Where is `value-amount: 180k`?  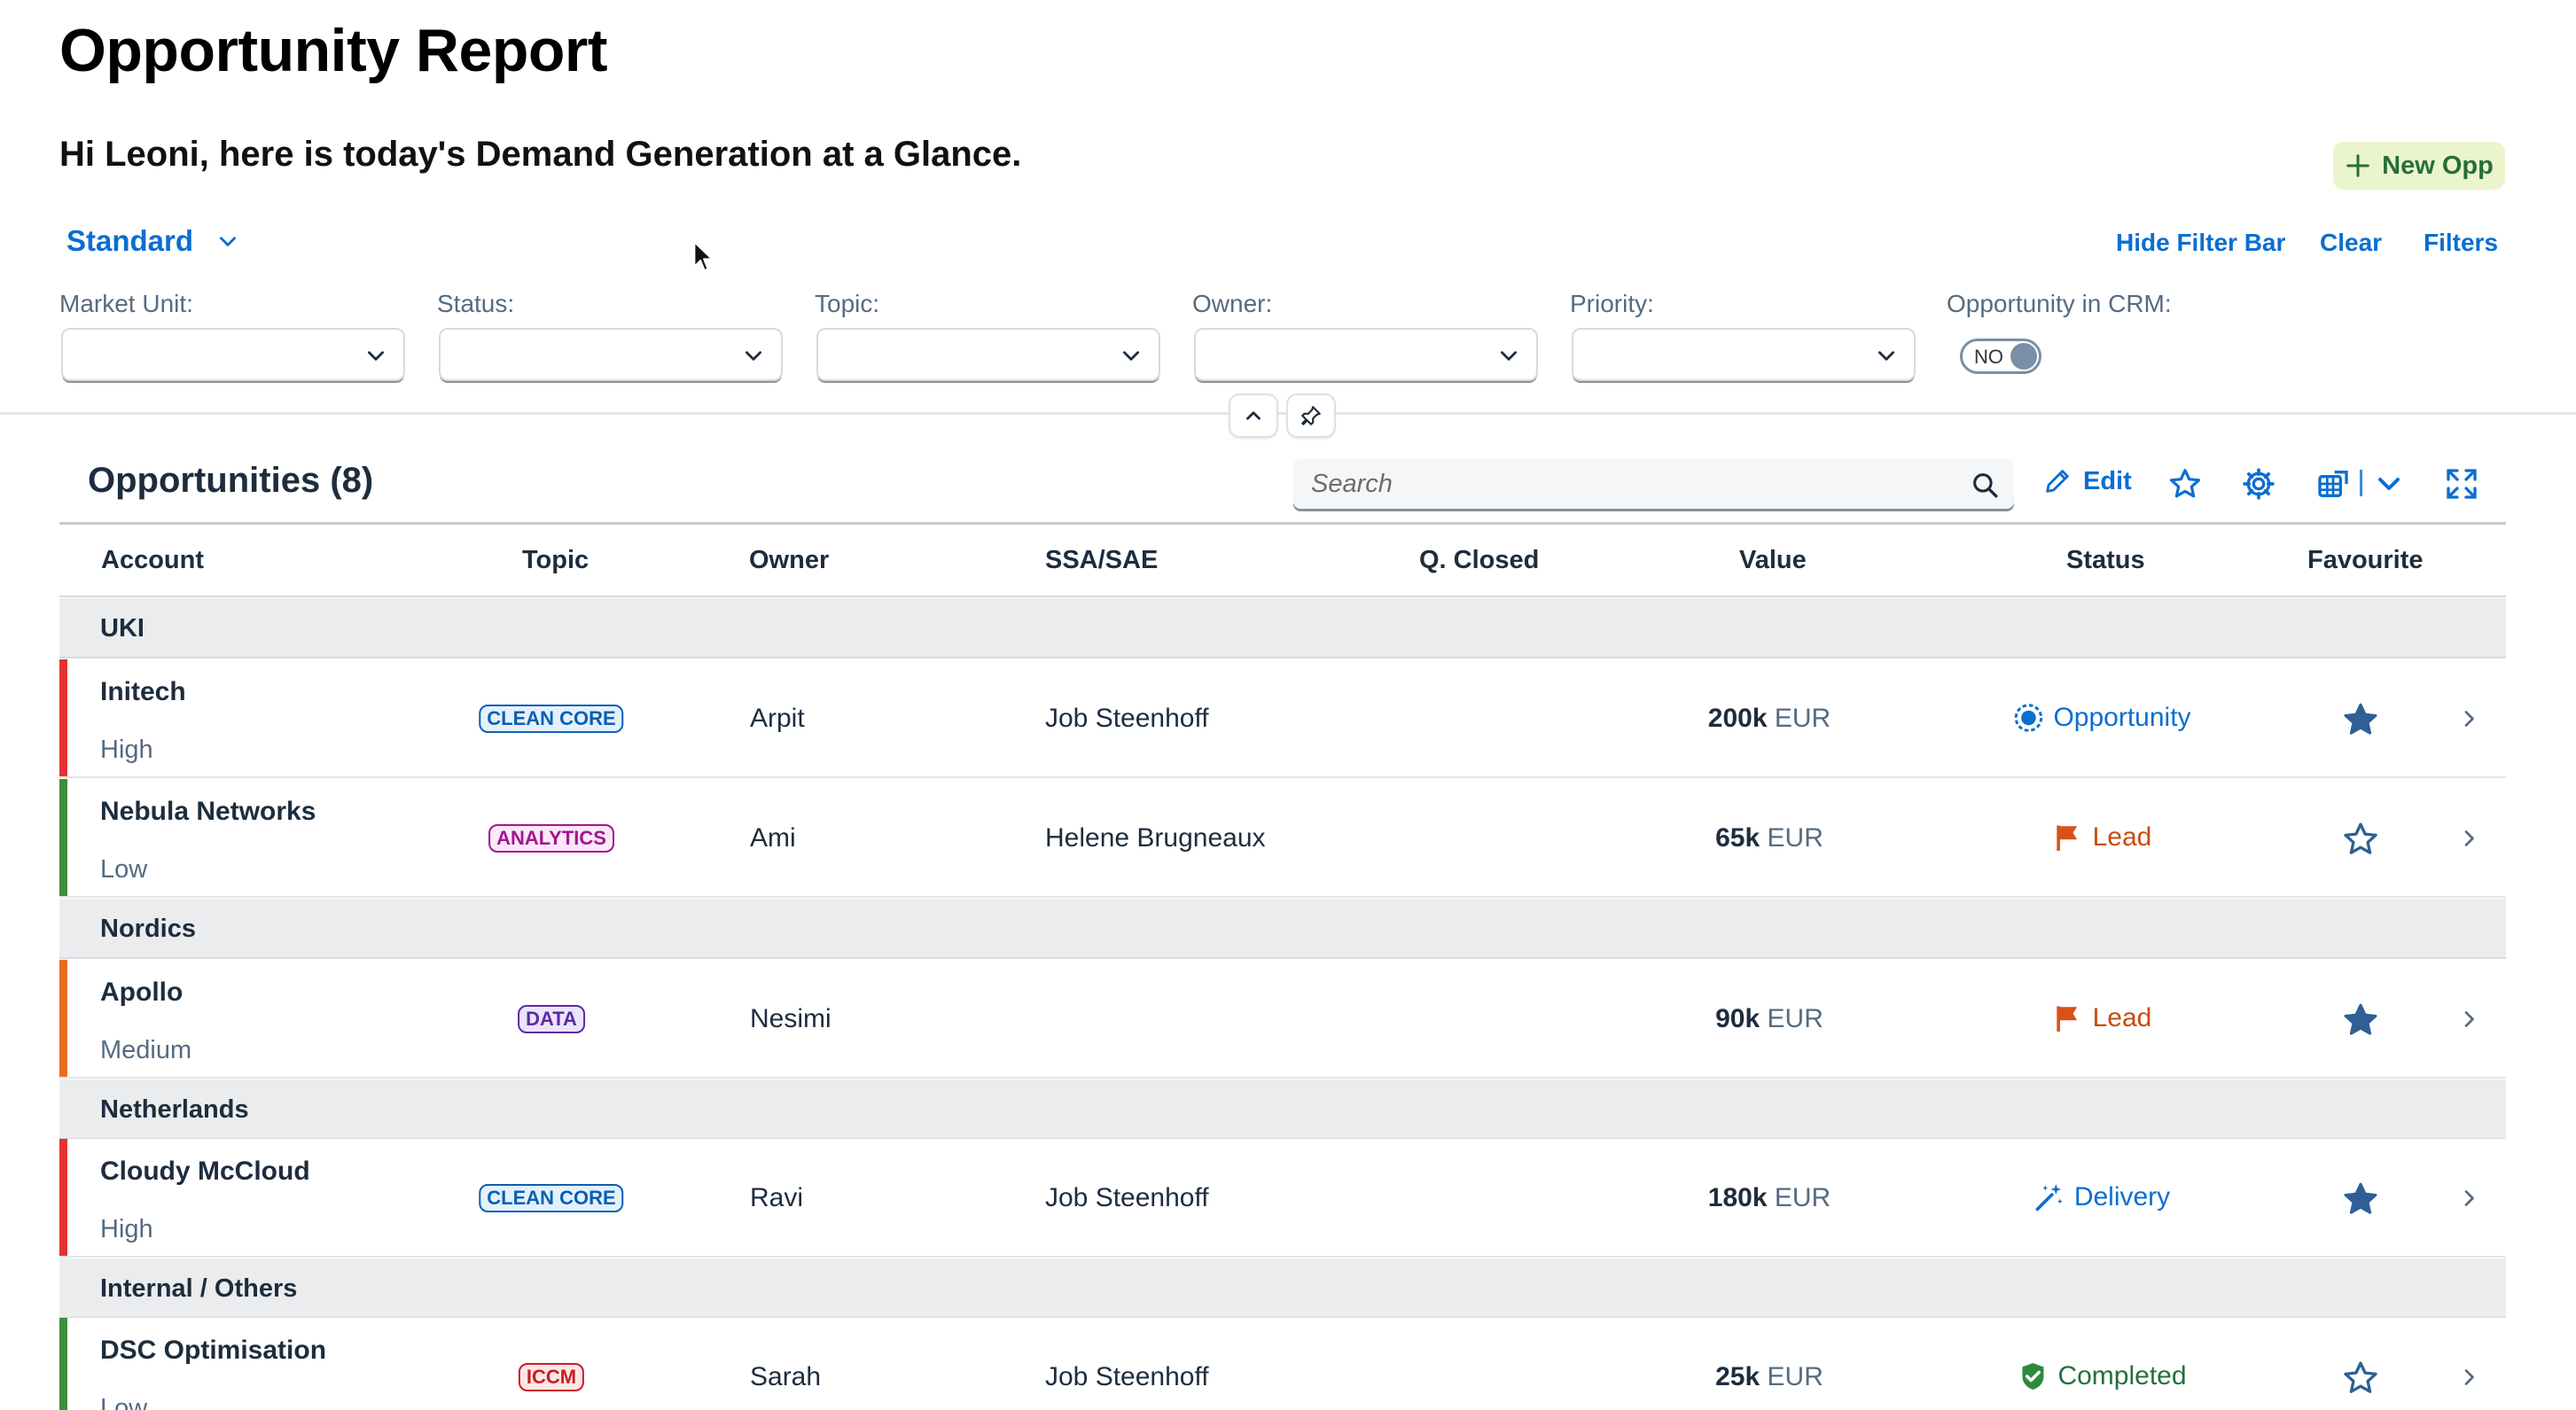 value-amount: 180k is located at coordinates (1737, 1197).